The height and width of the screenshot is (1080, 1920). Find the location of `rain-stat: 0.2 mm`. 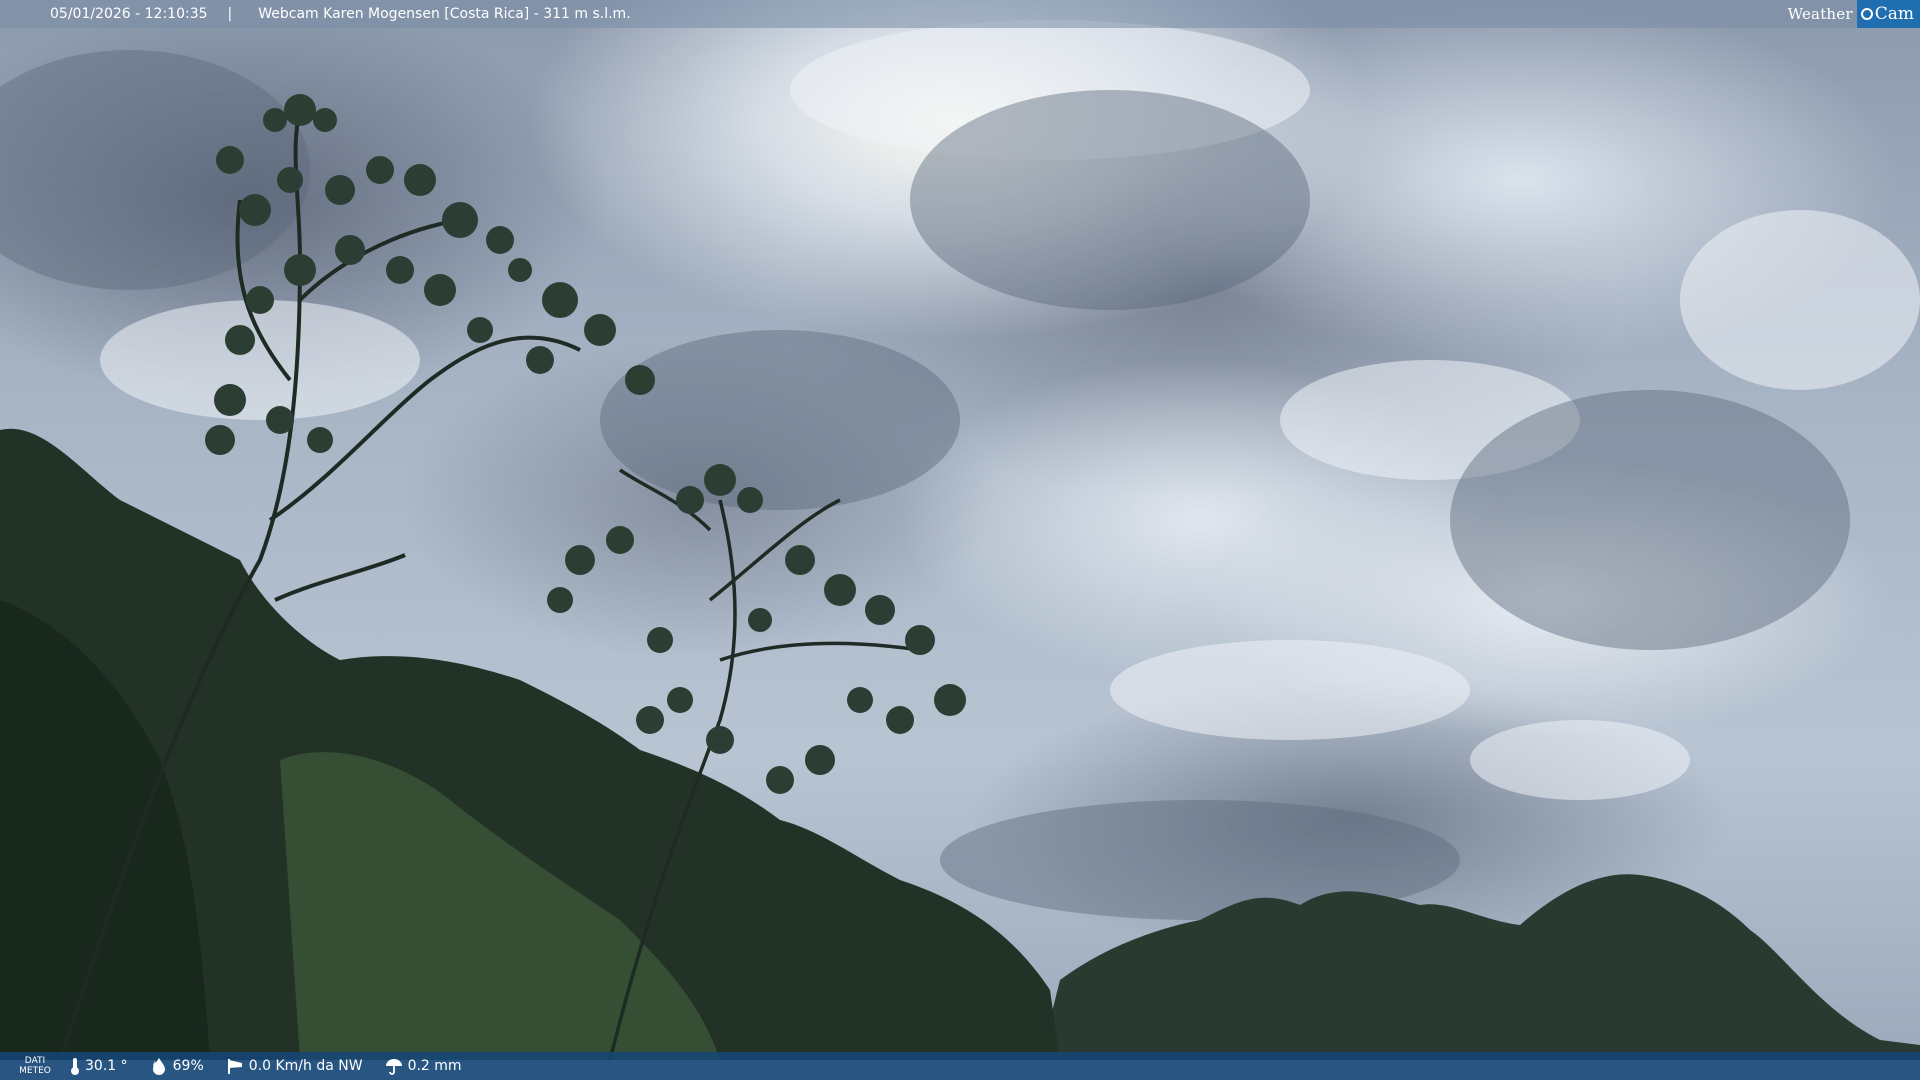

rain-stat: 0.2 mm is located at coordinates (423, 1066).